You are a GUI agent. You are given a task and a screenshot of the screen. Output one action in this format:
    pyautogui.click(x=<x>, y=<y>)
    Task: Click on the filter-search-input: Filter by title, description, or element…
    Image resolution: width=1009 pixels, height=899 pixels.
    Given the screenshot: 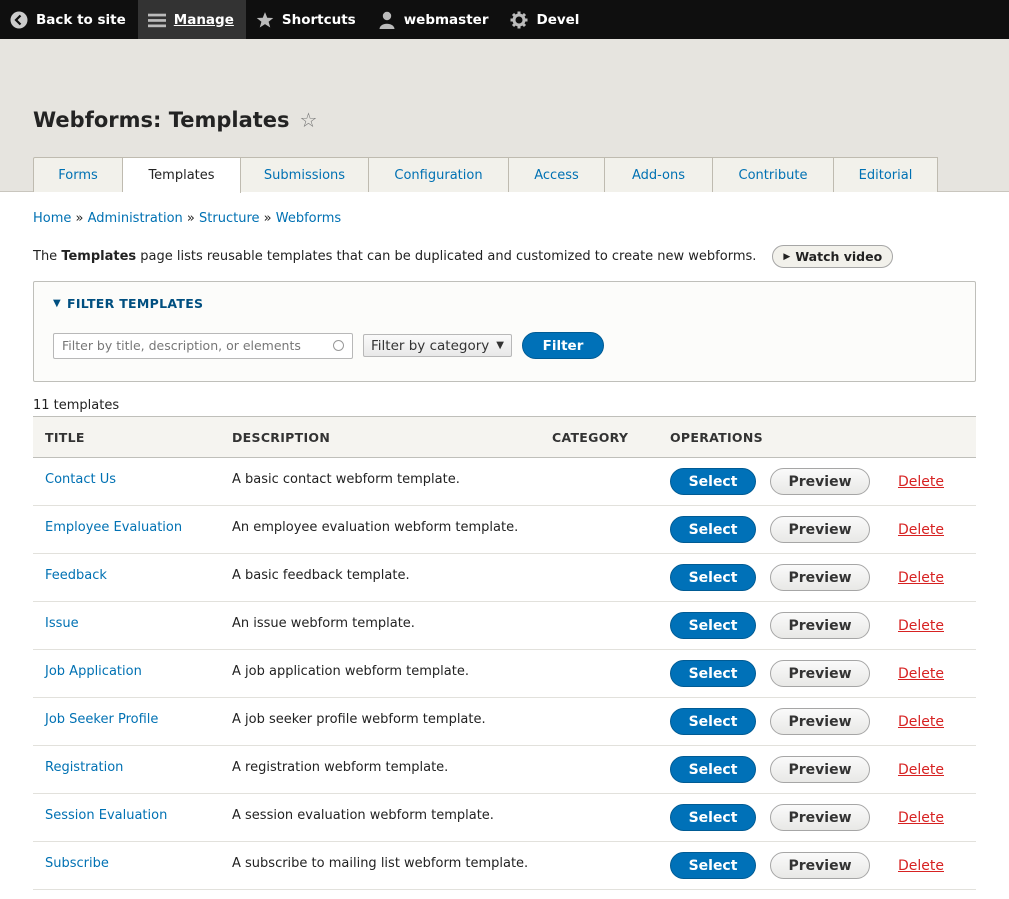 What is the action you would take?
    pyautogui.click(x=203, y=345)
    